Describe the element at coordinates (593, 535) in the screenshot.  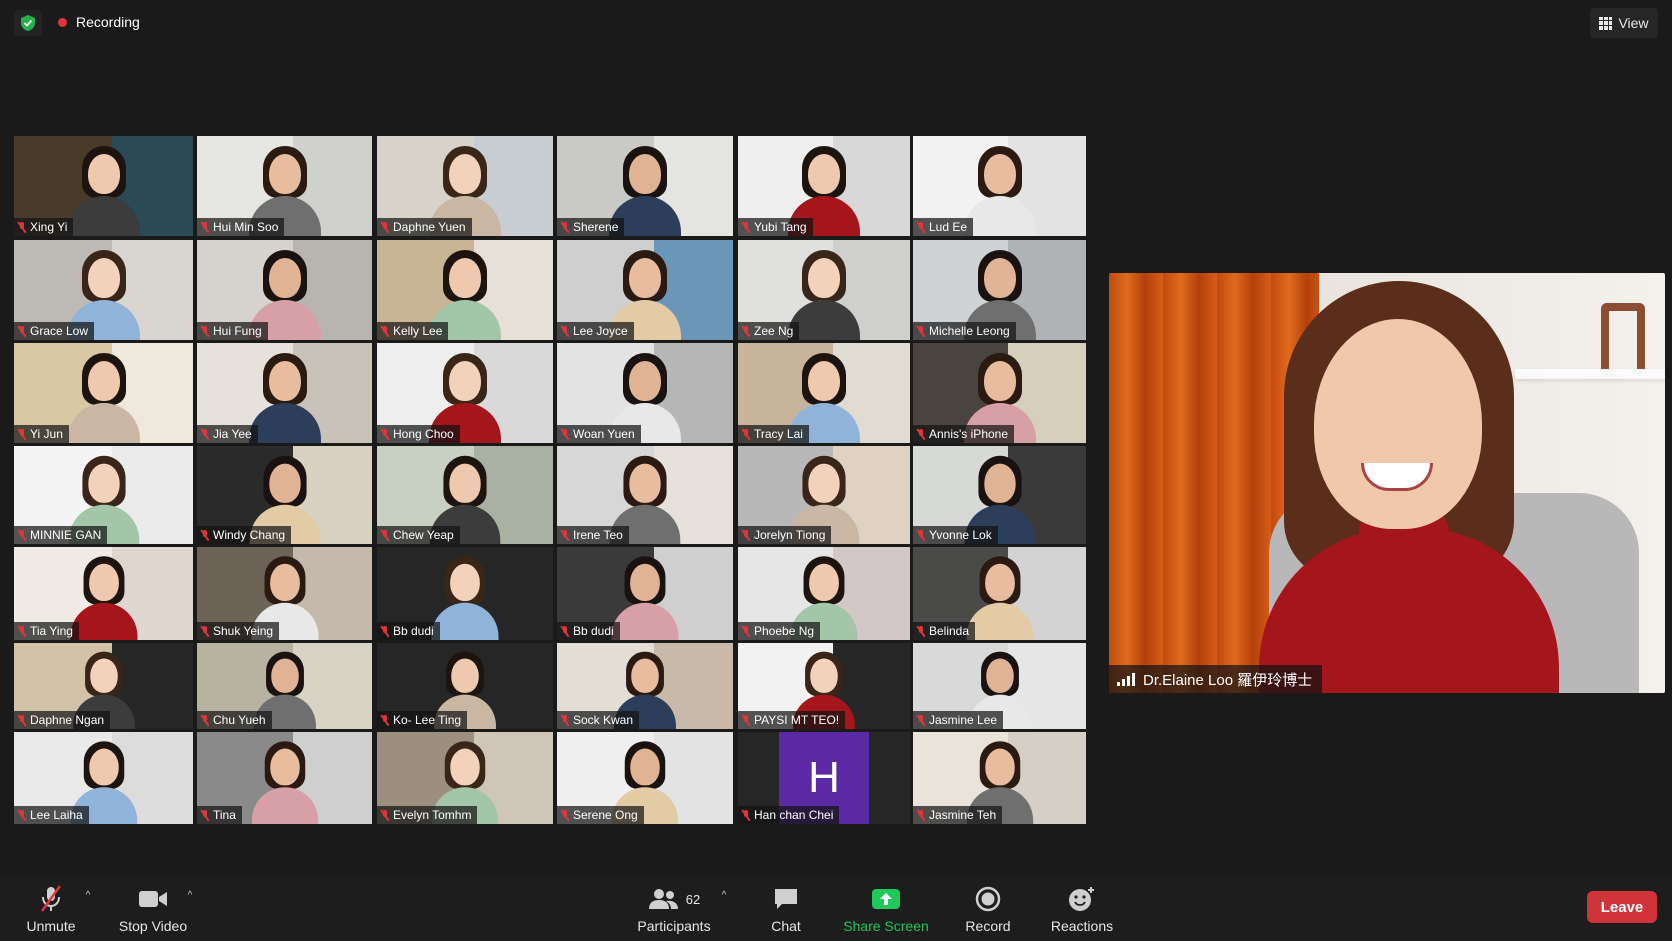
I see `participant-name-tag: Irene Teo` at that location.